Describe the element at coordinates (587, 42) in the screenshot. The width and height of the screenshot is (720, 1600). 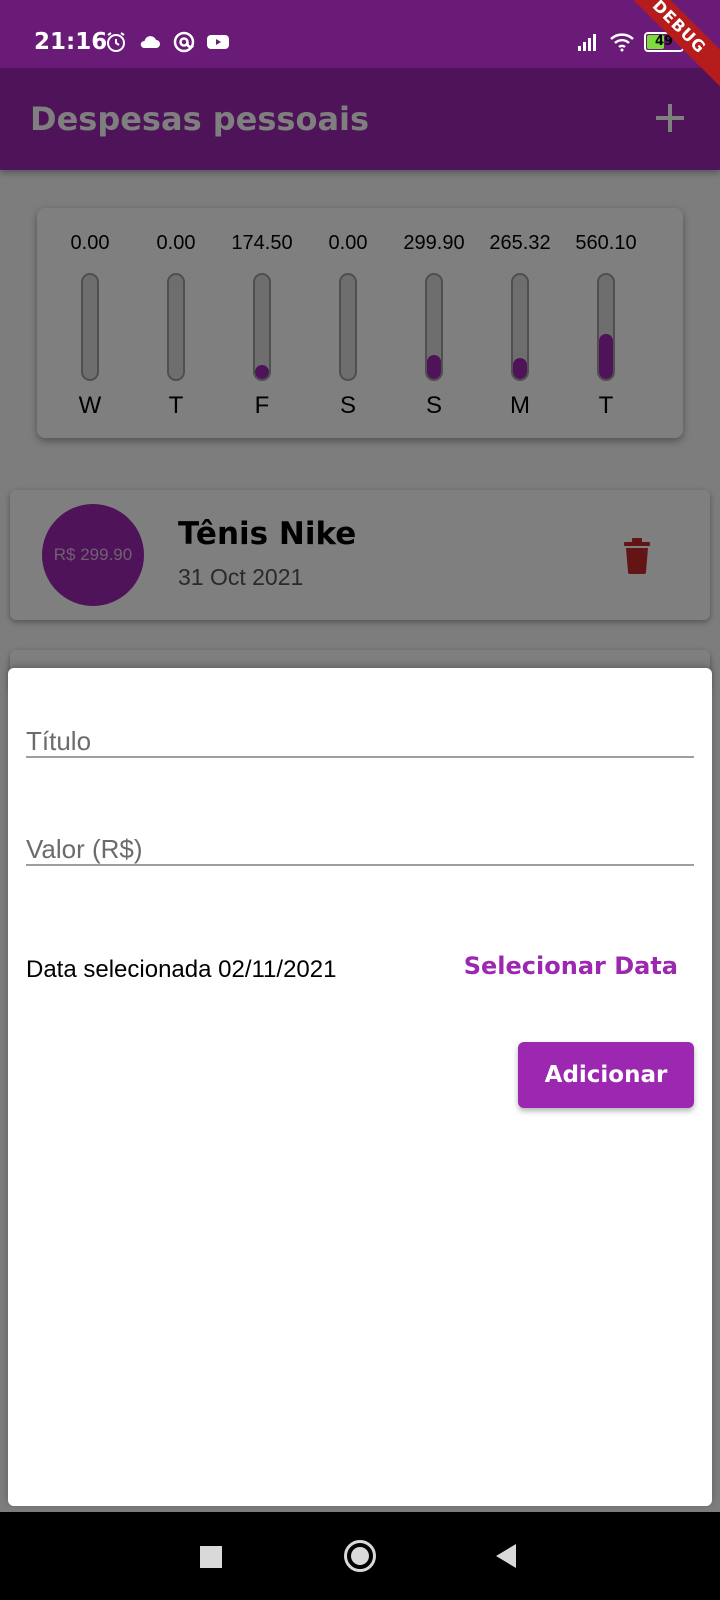
I see `signal-icon` at that location.